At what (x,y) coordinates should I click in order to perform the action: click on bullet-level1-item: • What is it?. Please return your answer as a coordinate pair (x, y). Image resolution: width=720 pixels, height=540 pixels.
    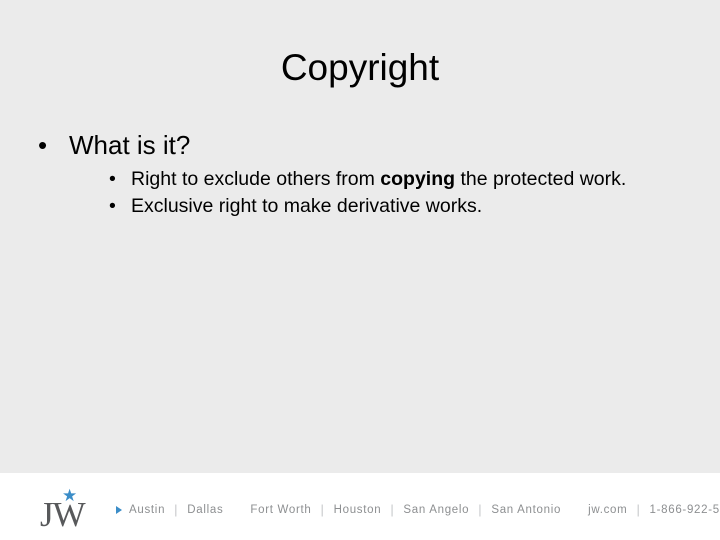
    Looking at the image, I should click on (366, 145).